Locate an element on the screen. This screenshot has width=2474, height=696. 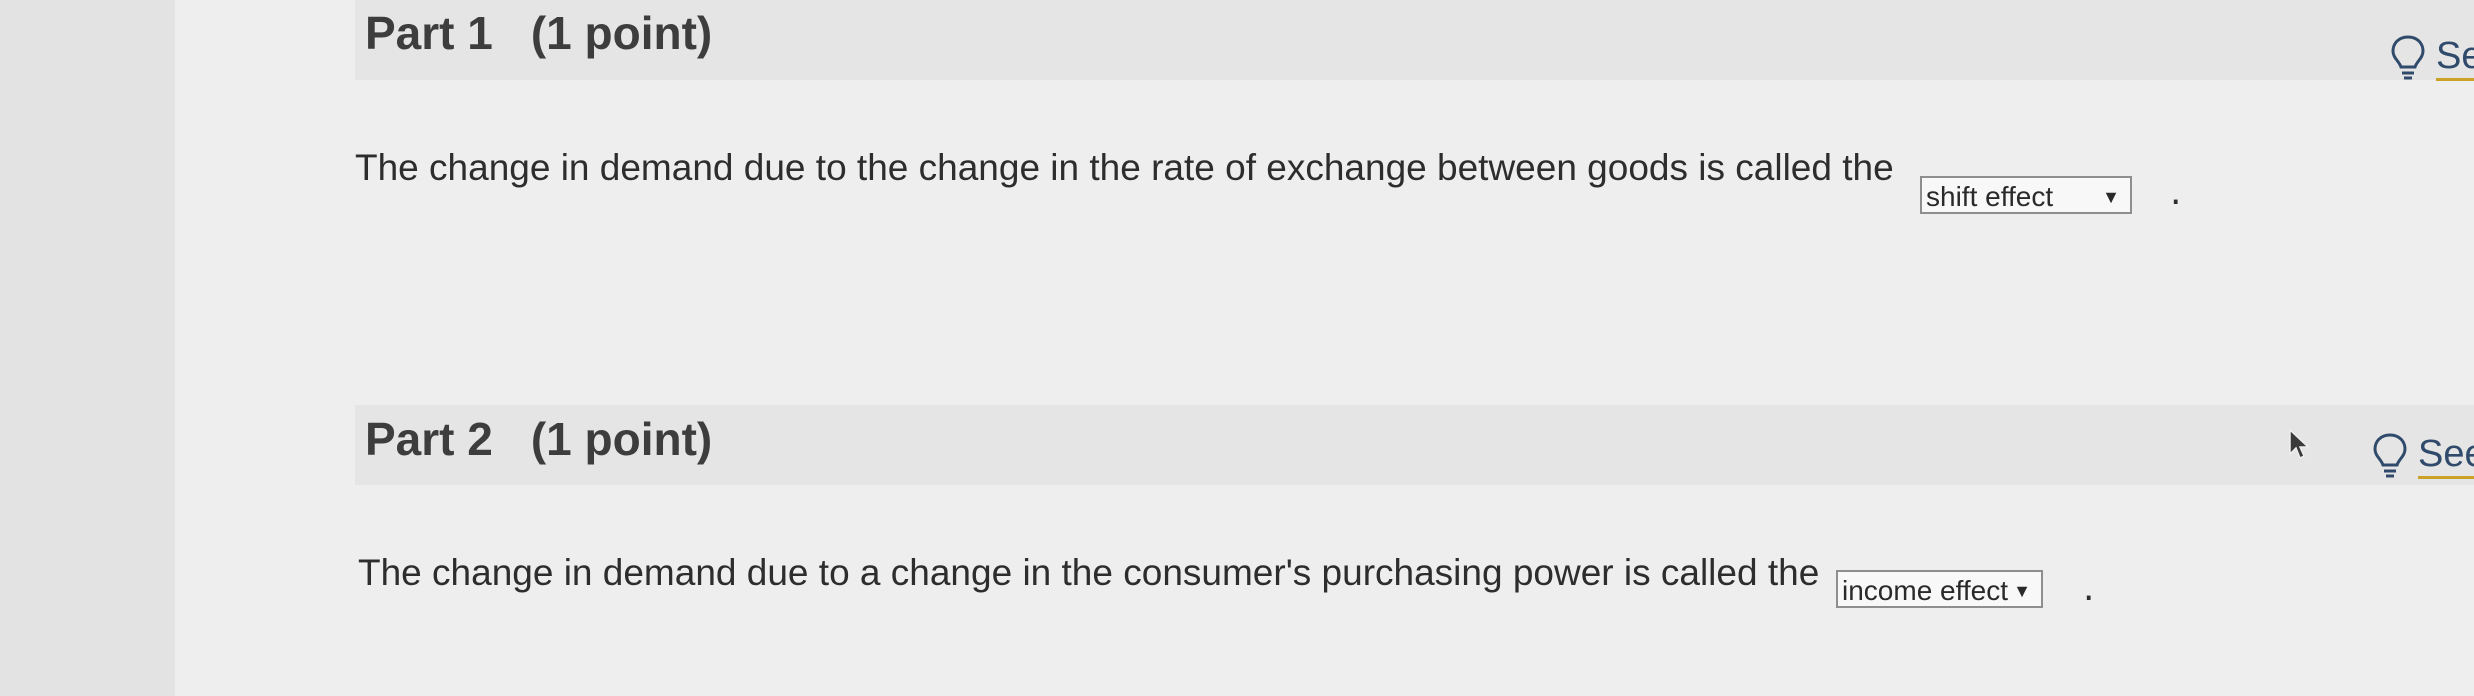
part-1-points: (1 point) is located at coordinates (621, 33).